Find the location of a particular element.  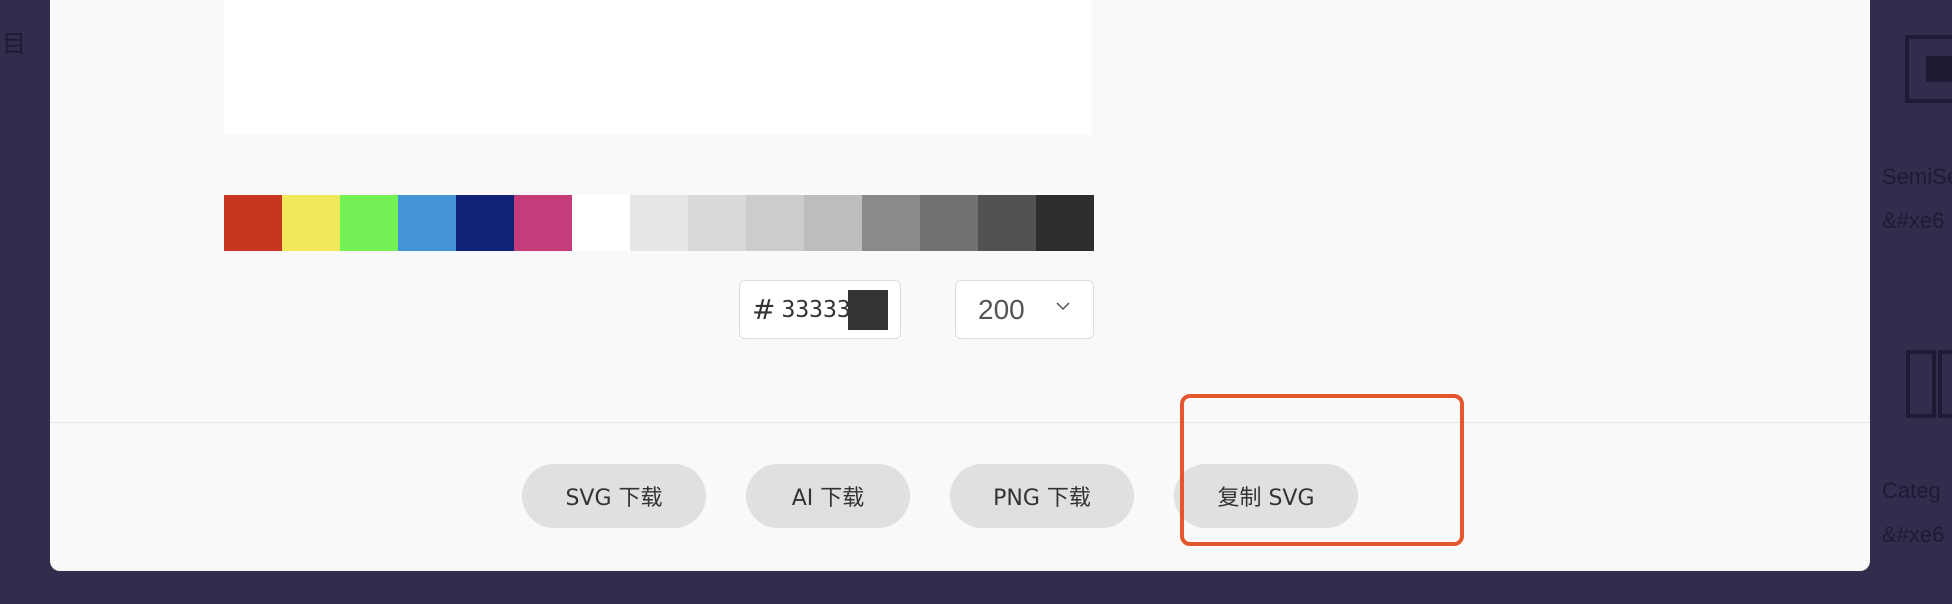

size-value: 200 is located at coordinates (1001, 309).